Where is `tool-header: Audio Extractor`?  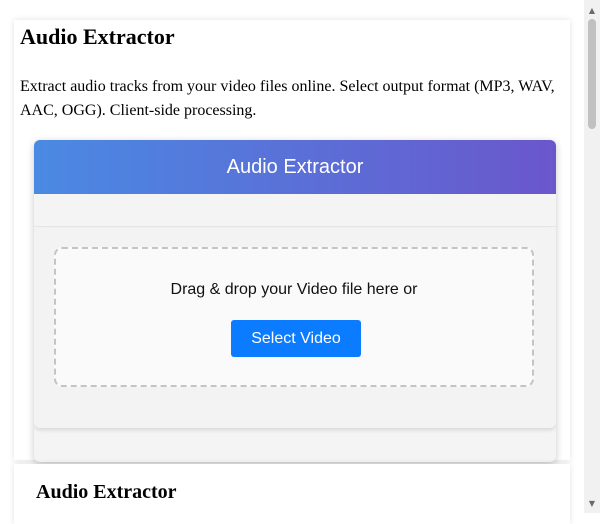 tool-header: Audio Extractor is located at coordinates (295, 167).